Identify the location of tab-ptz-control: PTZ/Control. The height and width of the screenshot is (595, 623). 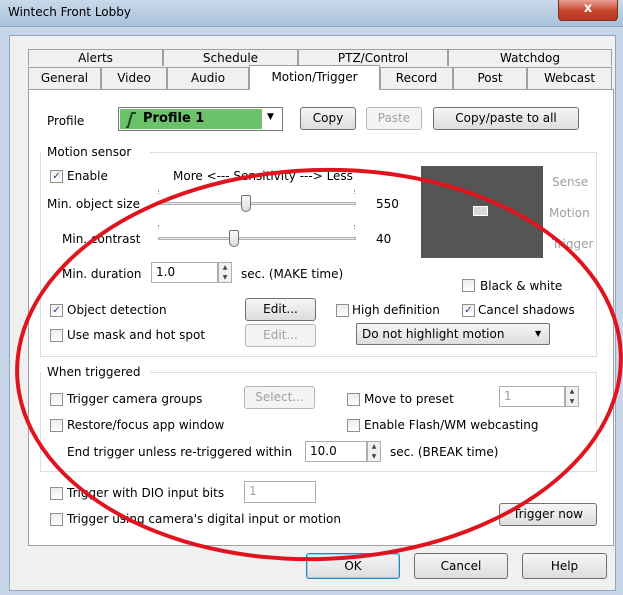
(373, 57).